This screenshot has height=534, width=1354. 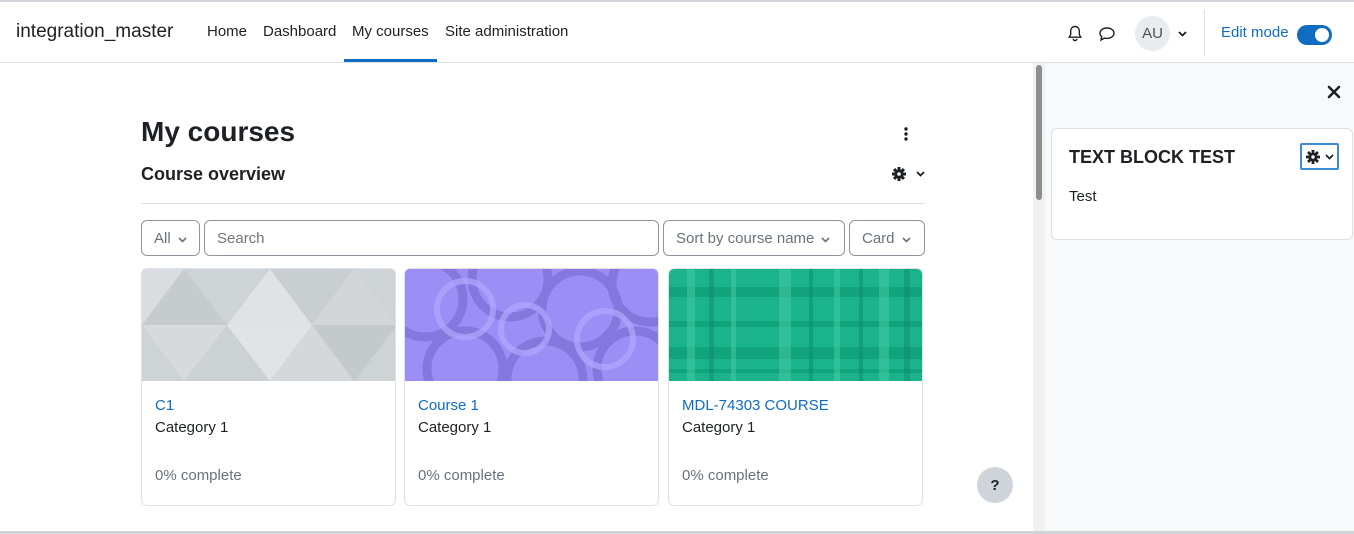 I want to click on user-avatar: AU, so click(x=1152, y=33).